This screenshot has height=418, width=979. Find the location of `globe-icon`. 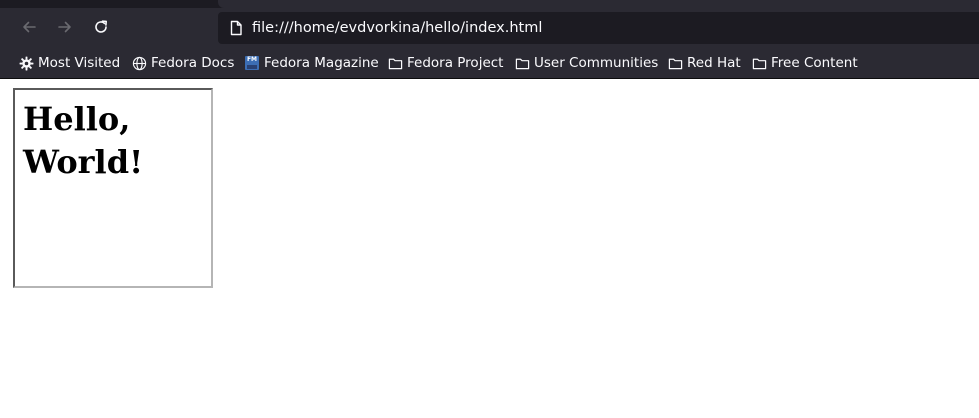

globe-icon is located at coordinates (139, 63).